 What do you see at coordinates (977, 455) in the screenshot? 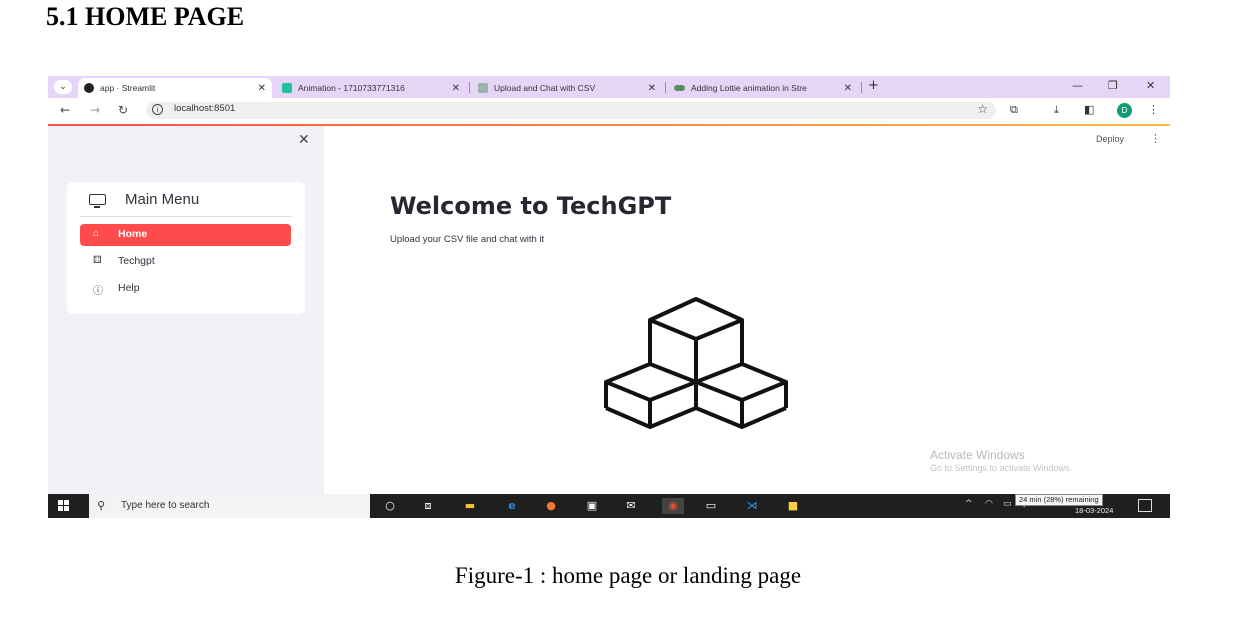
I see `activation-watermark-title: Activate Windows` at bounding box center [977, 455].